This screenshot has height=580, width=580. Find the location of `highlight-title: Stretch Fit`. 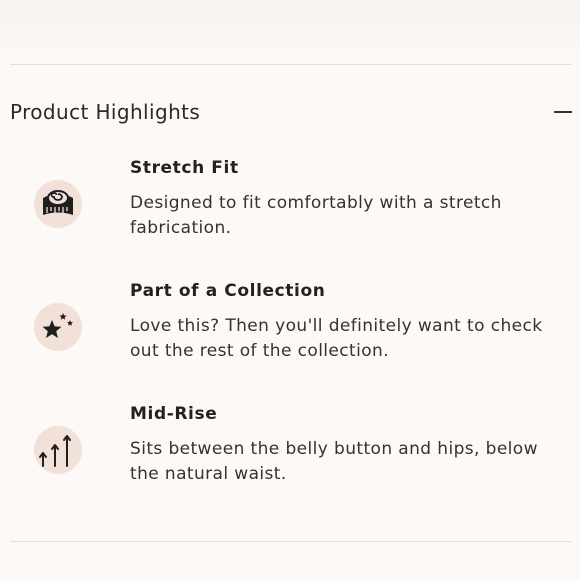

highlight-title: Stretch Fit is located at coordinates (184, 168).